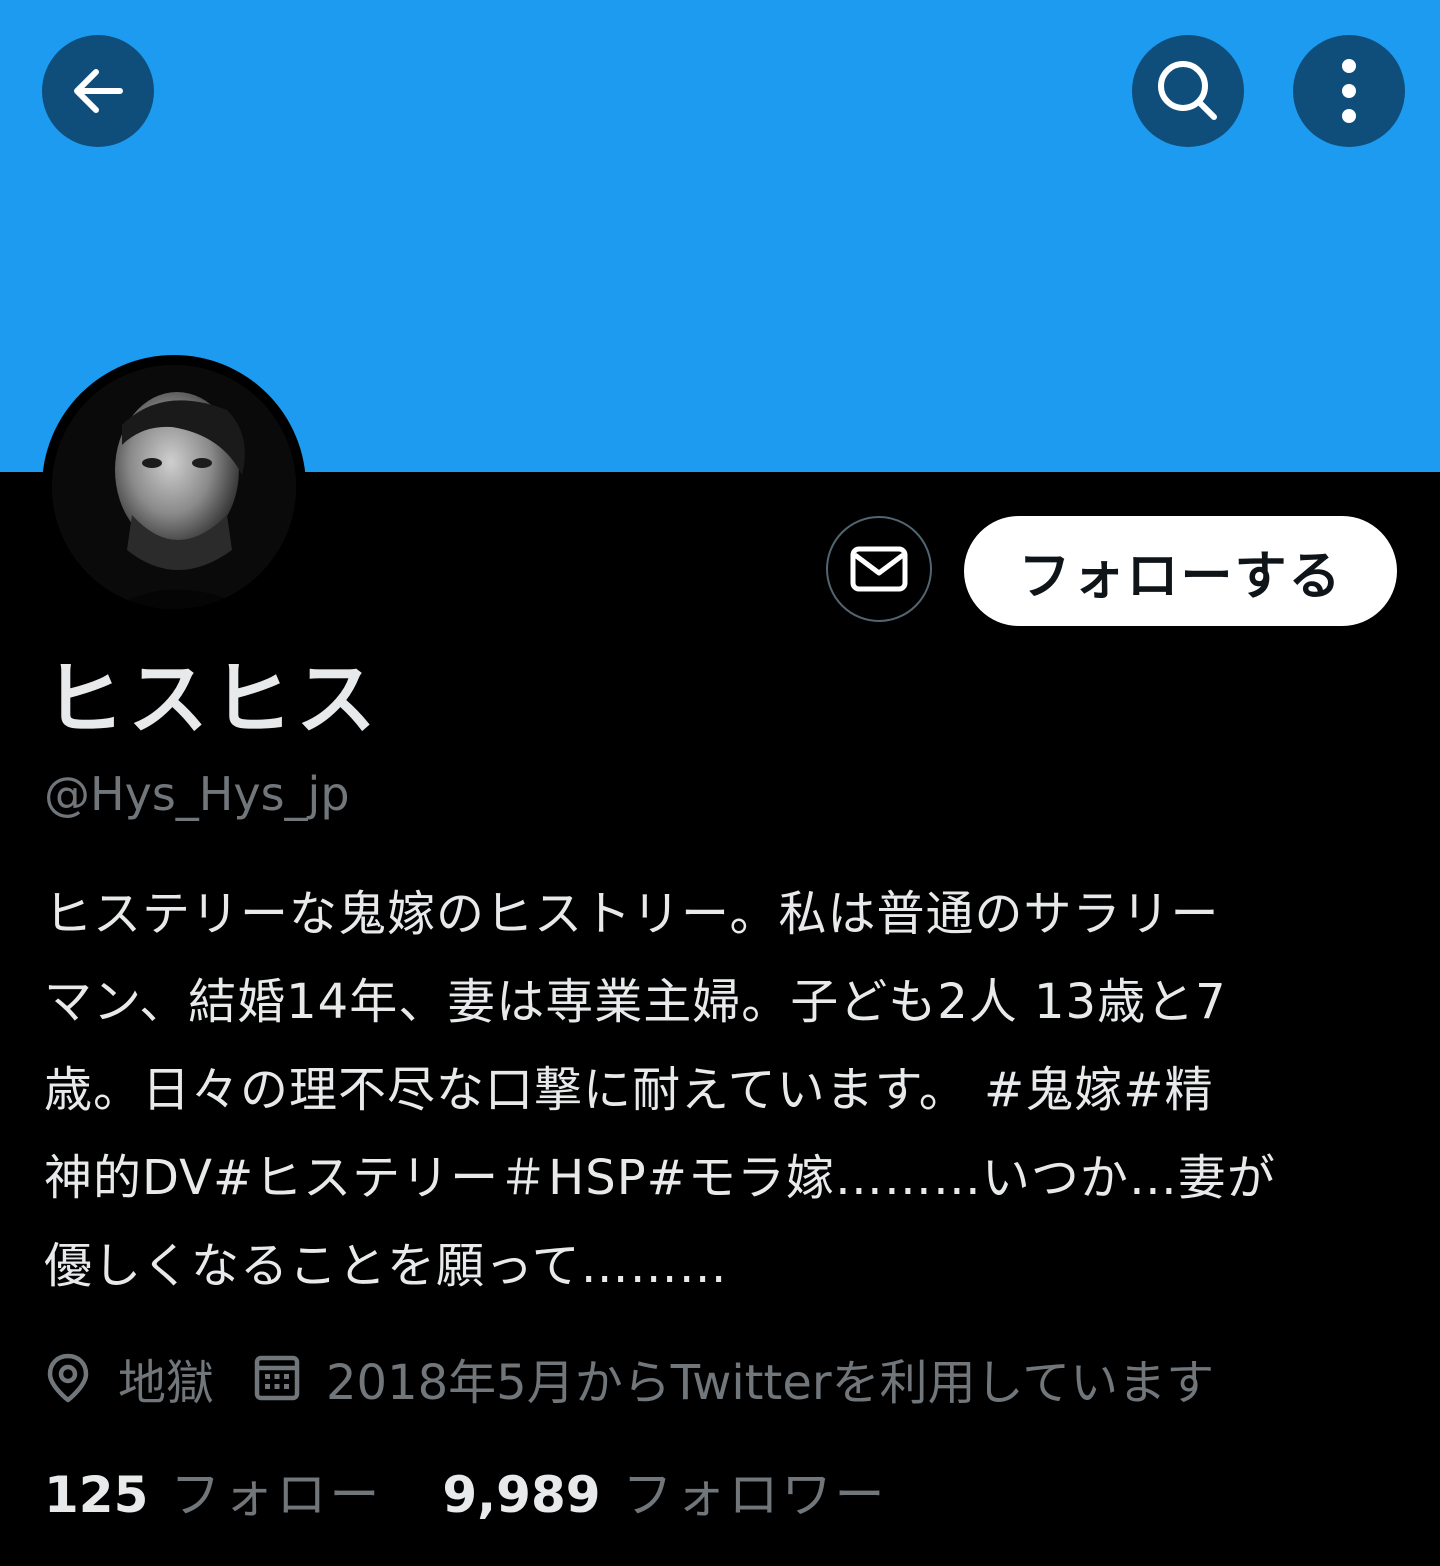 The image size is (1440, 1566). I want to click on following-stat: 125 フォロー, so click(213, 1491).